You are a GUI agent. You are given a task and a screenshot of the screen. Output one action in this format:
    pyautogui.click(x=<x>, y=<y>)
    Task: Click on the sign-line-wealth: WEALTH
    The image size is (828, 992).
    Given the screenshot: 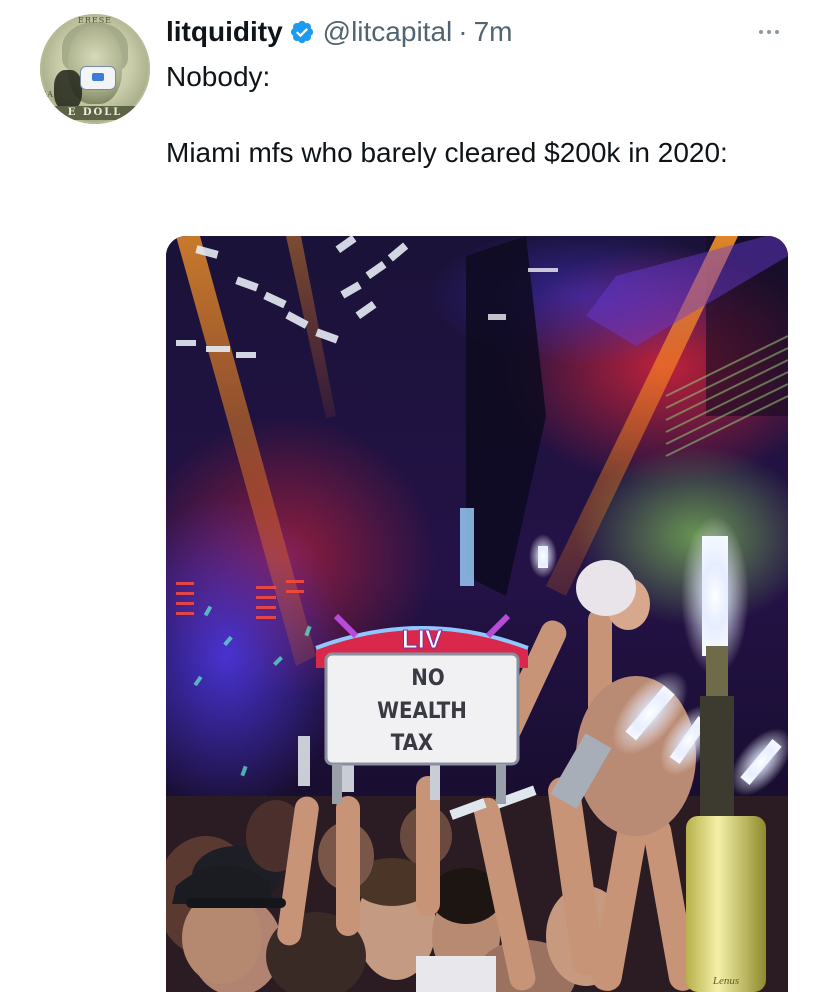 What is the action you would take?
    pyautogui.click(x=422, y=711)
    